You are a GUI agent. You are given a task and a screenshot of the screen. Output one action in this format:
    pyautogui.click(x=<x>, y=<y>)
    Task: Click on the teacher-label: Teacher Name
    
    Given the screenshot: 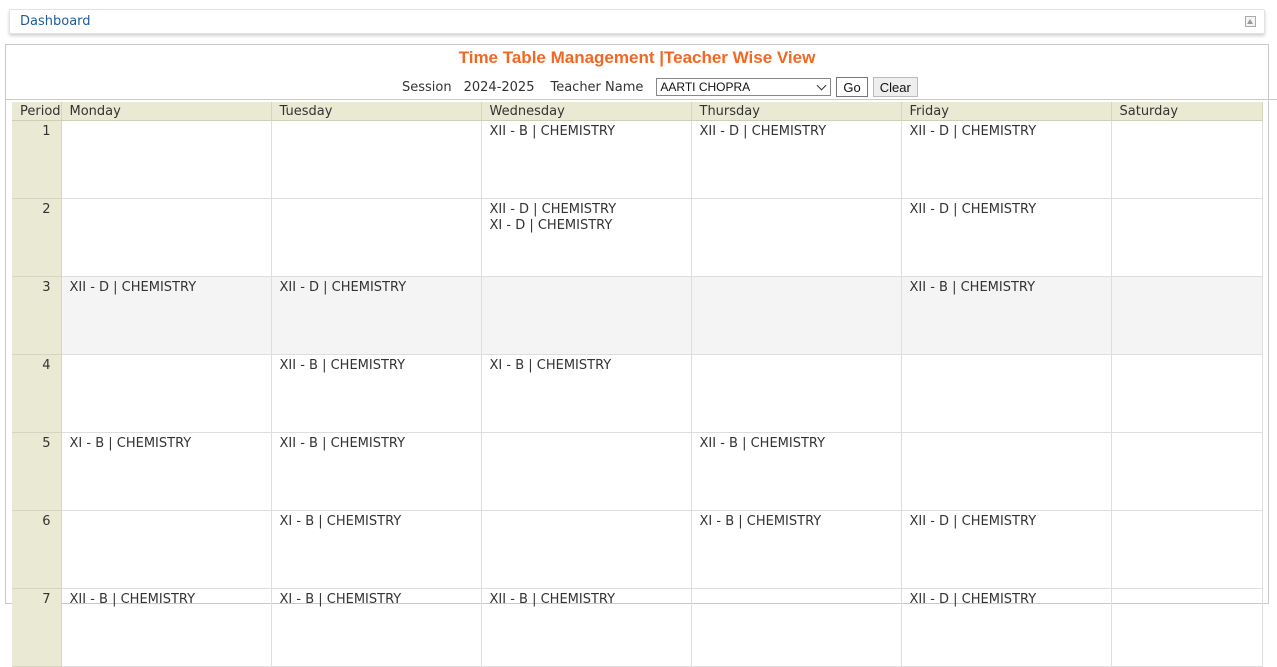 What is the action you would take?
    pyautogui.click(x=597, y=87)
    